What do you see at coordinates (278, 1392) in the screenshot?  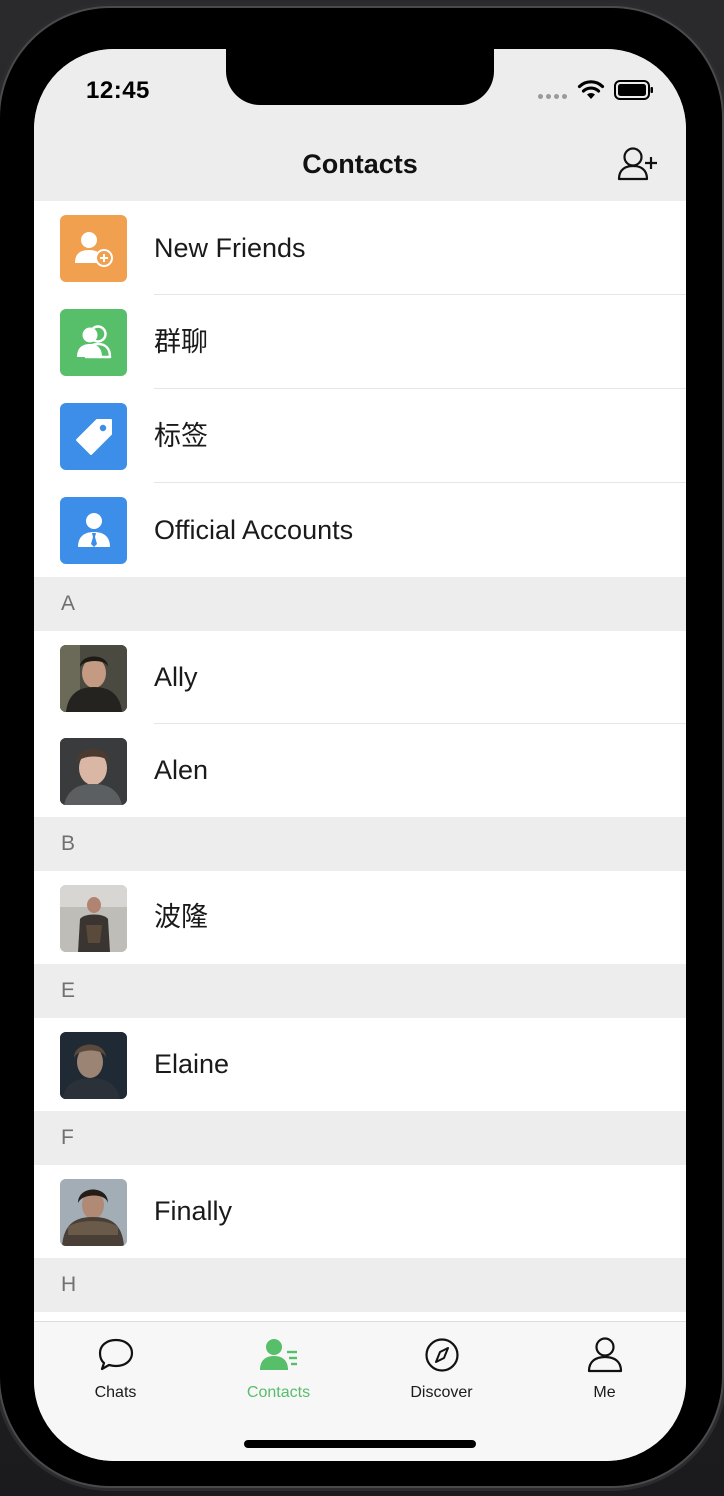 I see `tab-label: Contacts` at bounding box center [278, 1392].